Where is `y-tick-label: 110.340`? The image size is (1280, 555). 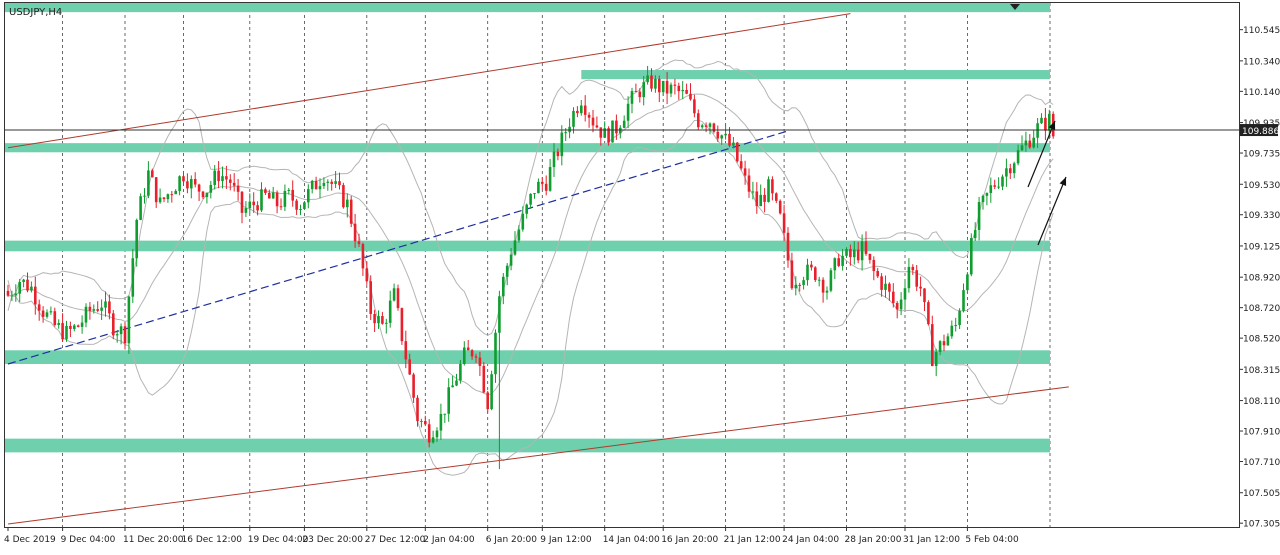 y-tick-label: 110.340 is located at coordinates (1261, 62).